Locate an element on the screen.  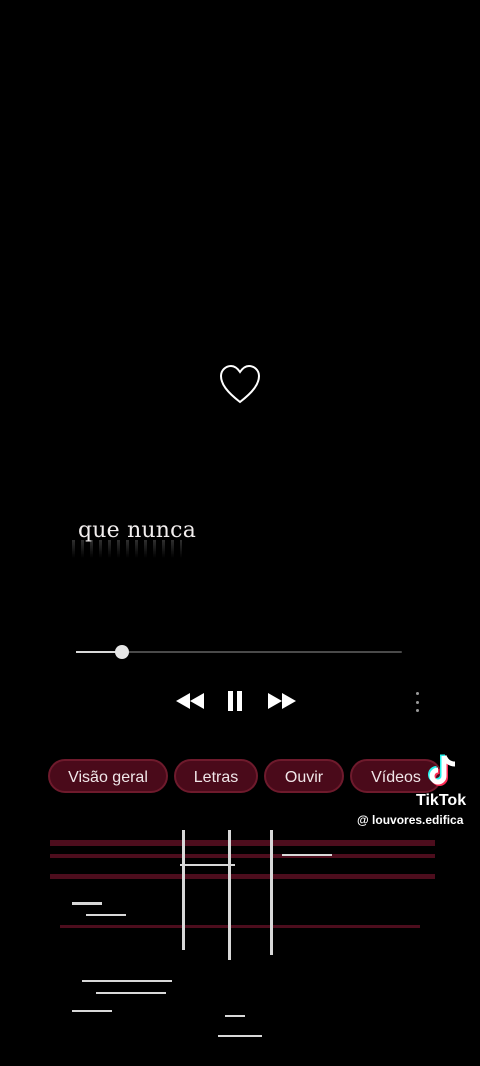
heart-icon is located at coordinates (240, 384).